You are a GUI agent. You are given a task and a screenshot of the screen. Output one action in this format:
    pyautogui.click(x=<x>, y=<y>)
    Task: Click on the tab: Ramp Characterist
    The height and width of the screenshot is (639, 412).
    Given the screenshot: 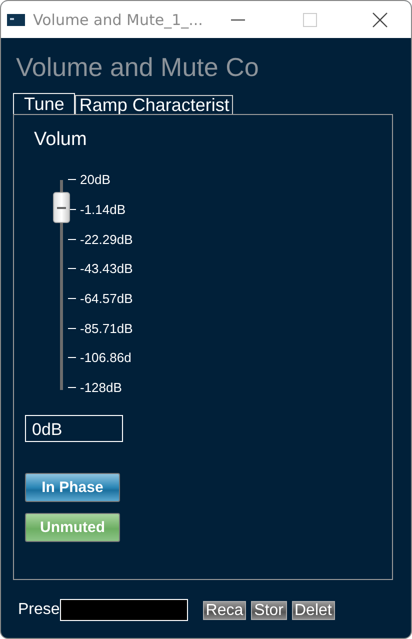 What is the action you would take?
    pyautogui.click(x=154, y=104)
    